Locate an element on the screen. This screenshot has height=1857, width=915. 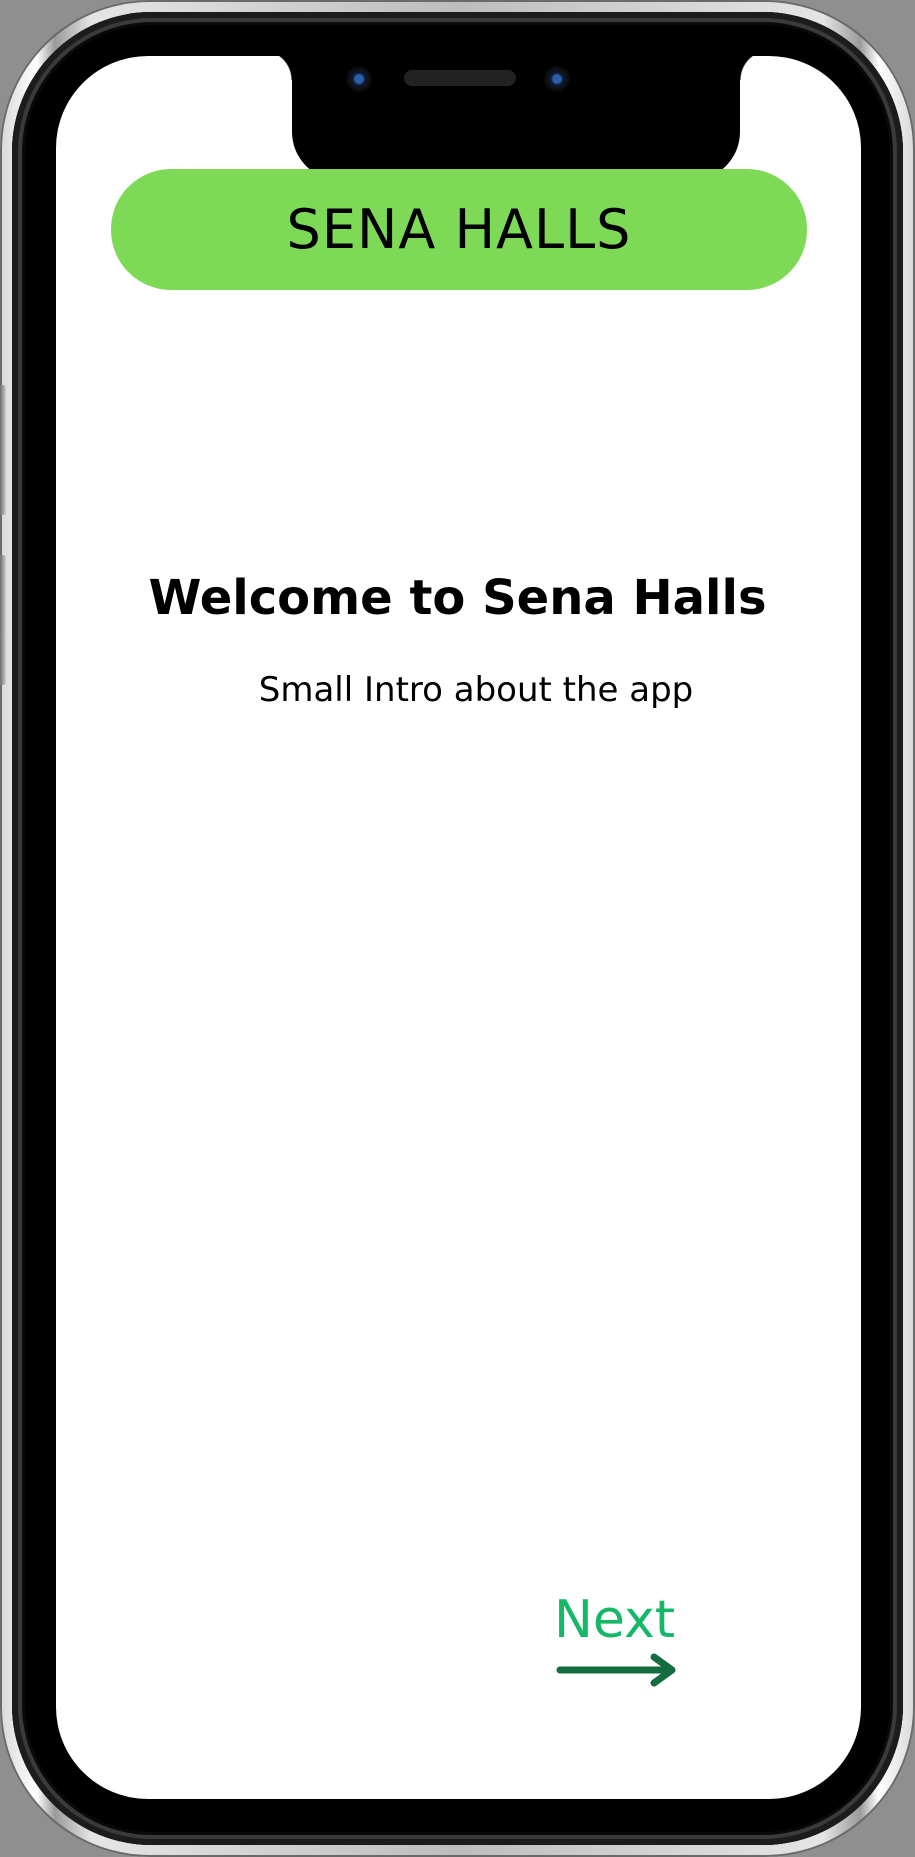
intro-subtitle: Small Intro about the app is located at coordinates (476, 690).